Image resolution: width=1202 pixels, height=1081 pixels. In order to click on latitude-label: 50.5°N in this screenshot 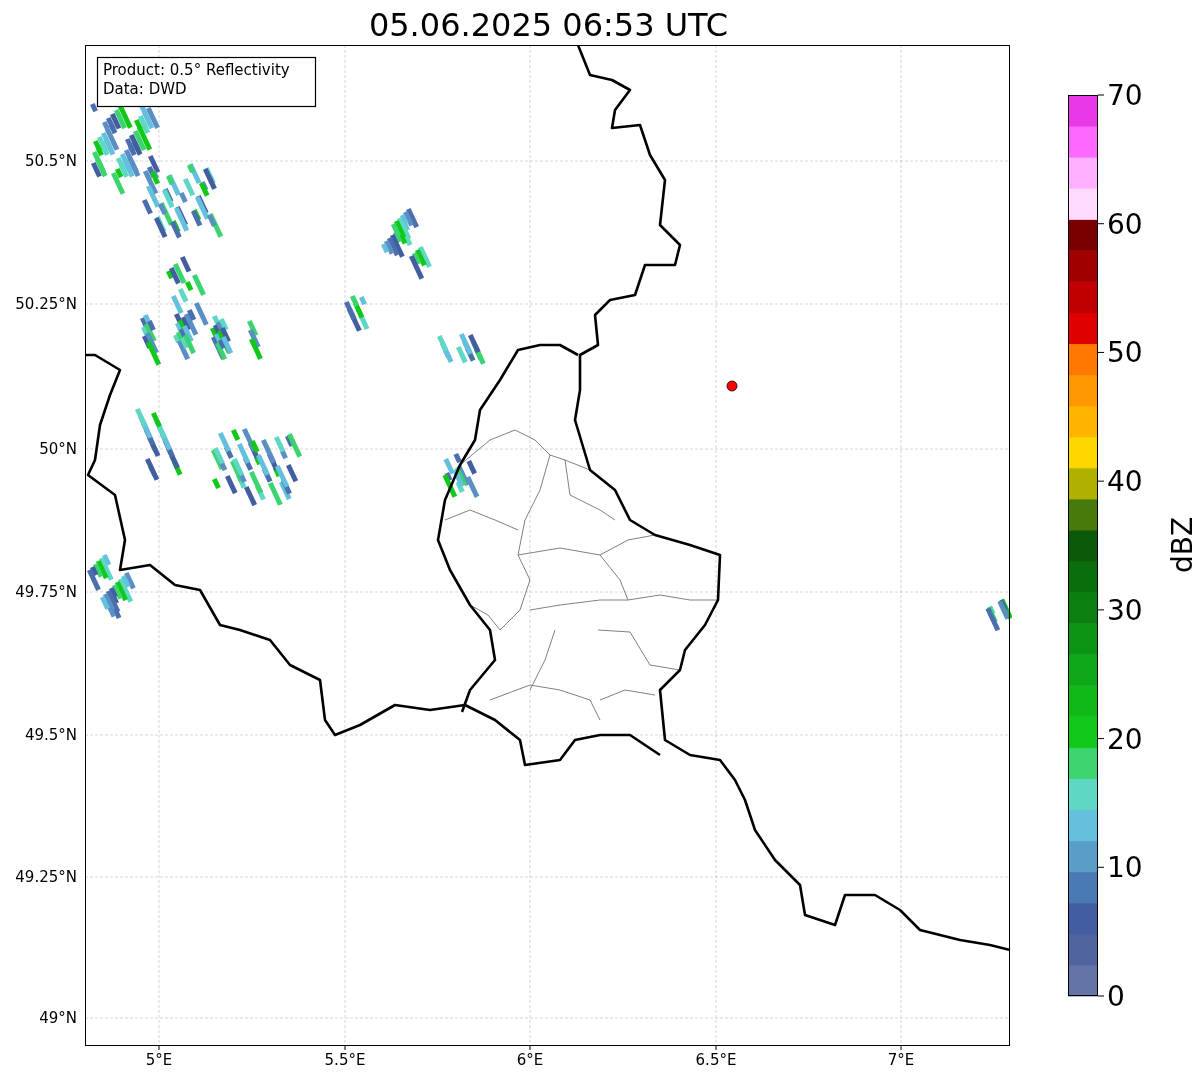, I will do `click(50, 161)`.